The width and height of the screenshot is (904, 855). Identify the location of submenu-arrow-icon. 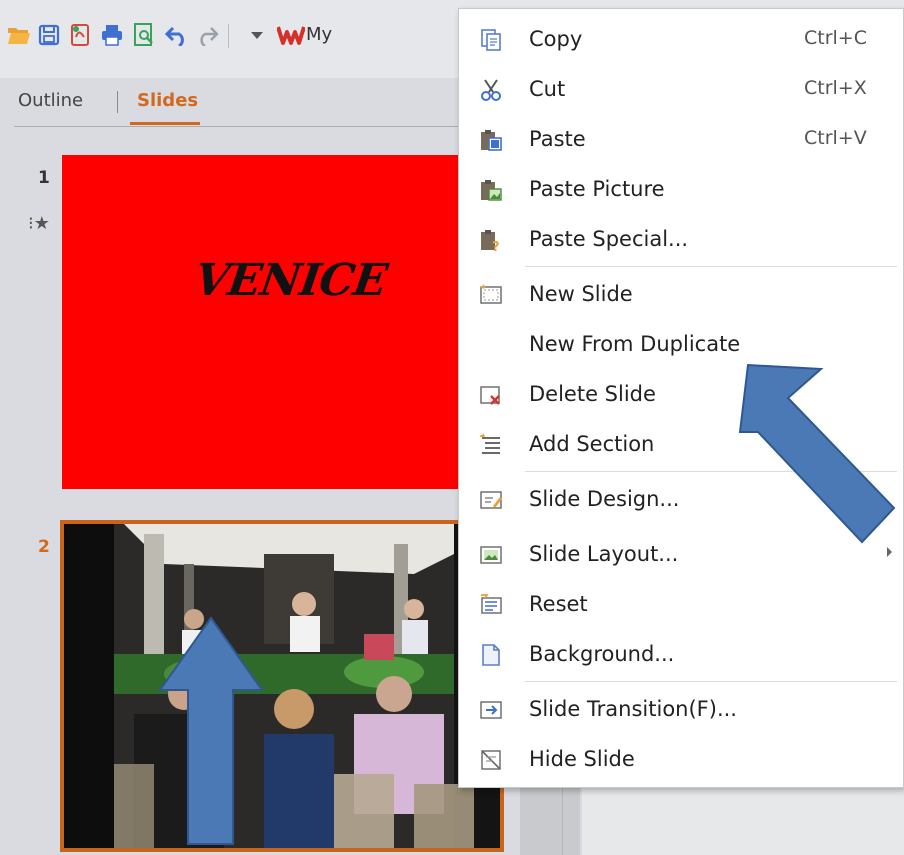
(889, 552).